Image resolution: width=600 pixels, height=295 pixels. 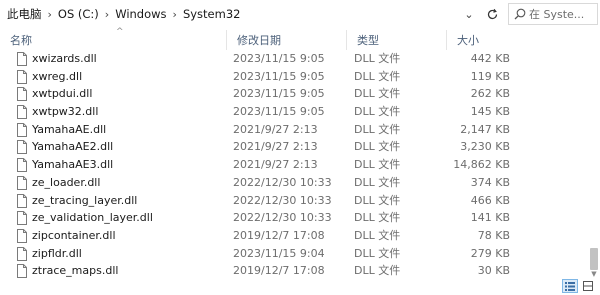 What do you see at coordinates (486, 40) in the screenshot?
I see `column-size: 大小` at bounding box center [486, 40].